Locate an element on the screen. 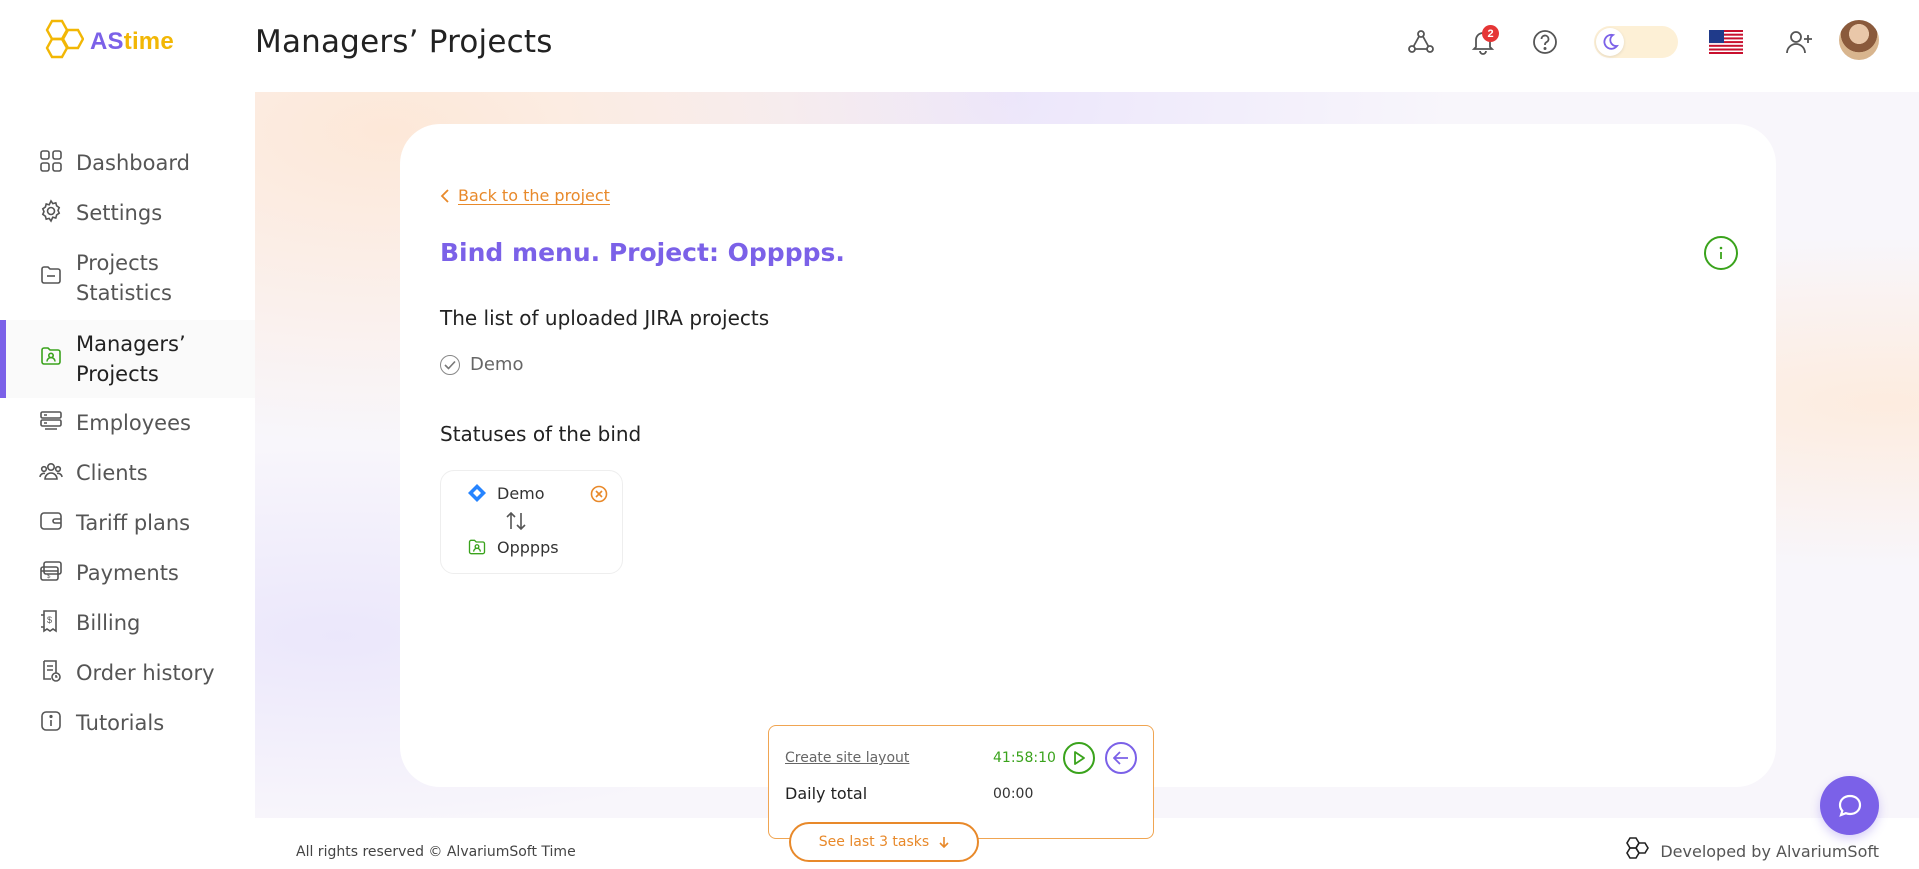  sidebar-item-label: Order history is located at coordinates (145, 673).